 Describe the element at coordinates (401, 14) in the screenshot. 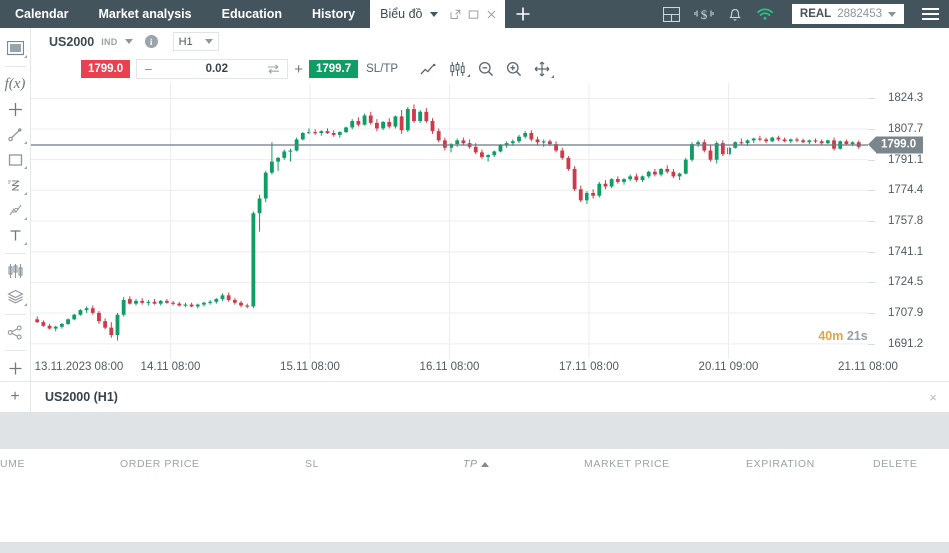

I see `active-tab-label: Biểu đồ` at that location.